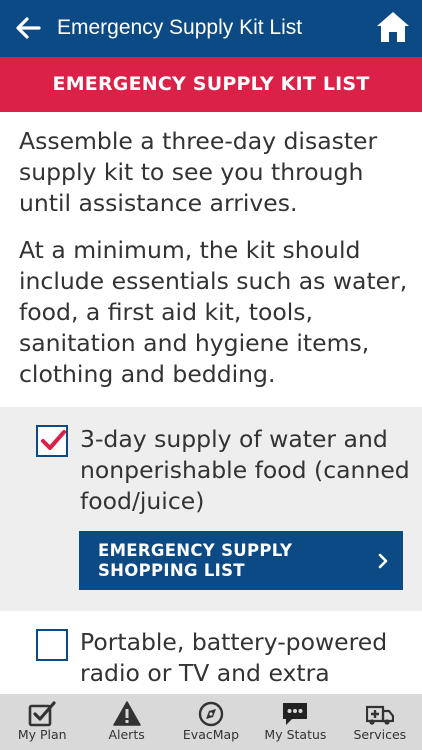 This screenshot has width=422, height=750. Describe the element at coordinates (180, 27) in the screenshot. I see `page-title: Emergency Supply Kit List` at that location.